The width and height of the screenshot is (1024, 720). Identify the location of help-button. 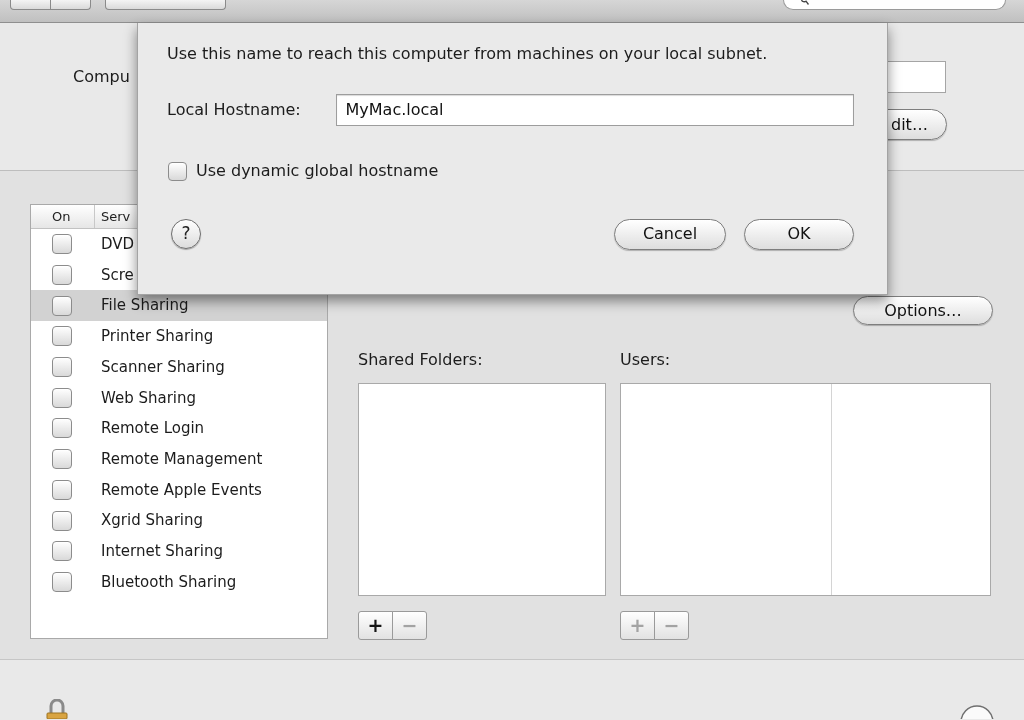
(977, 711).